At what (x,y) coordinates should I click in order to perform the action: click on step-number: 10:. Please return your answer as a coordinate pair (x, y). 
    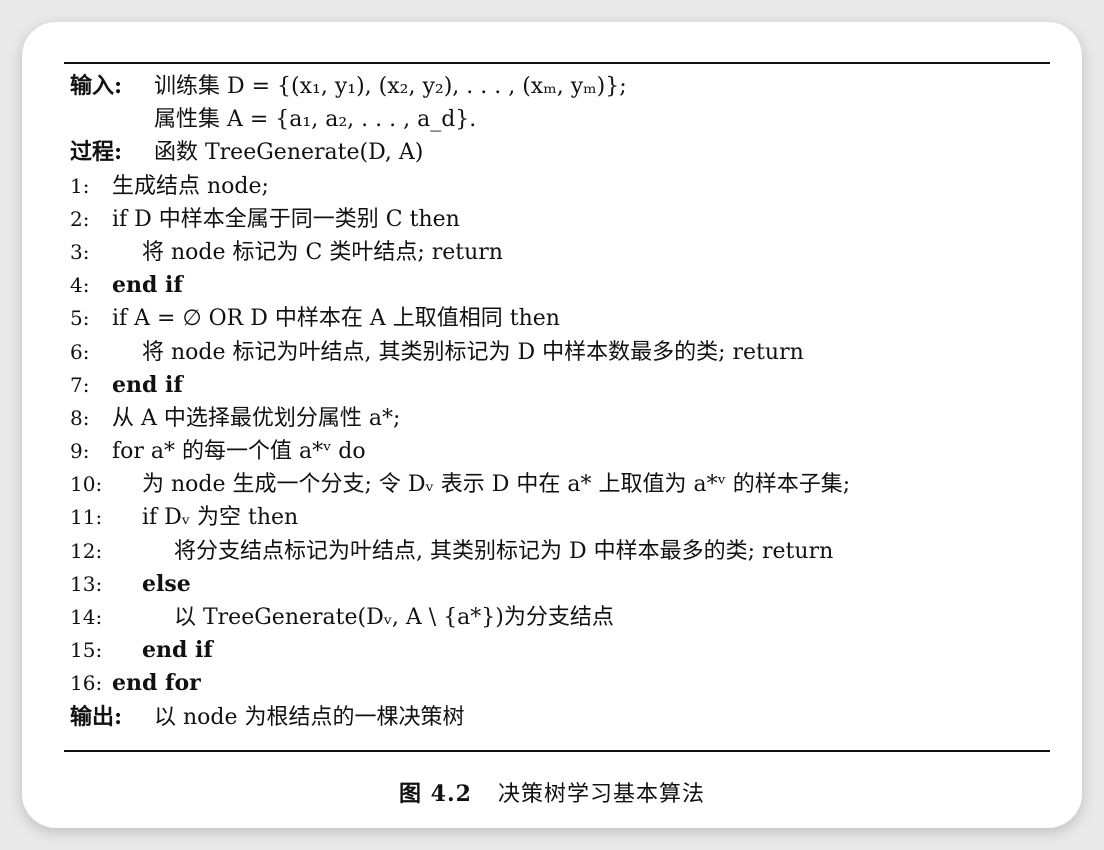
    Looking at the image, I should click on (86, 484).